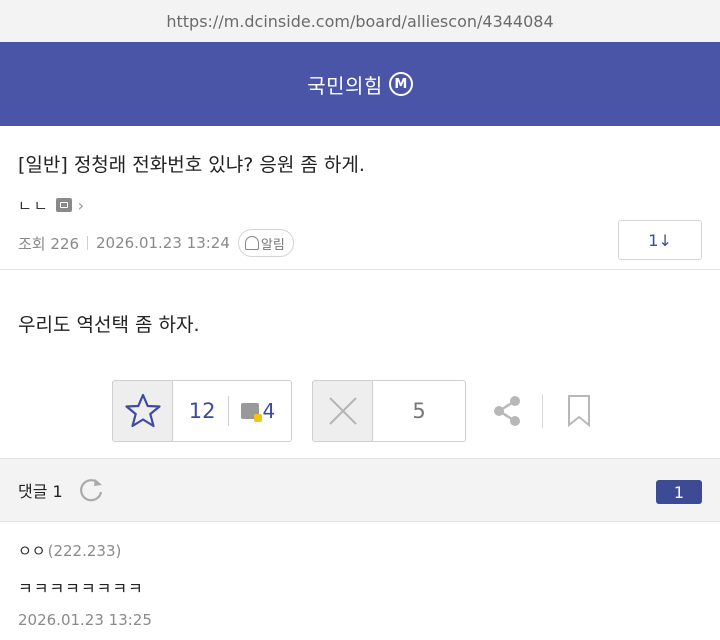  I want to click on chevron-right-icon: ›, so click(81, 205).